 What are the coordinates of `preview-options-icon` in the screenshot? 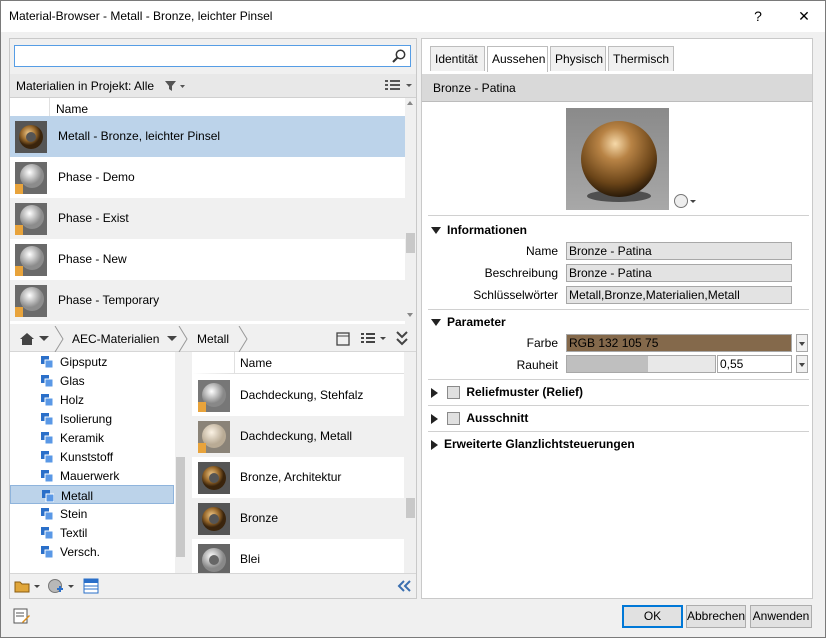 It's located at (686, 201).